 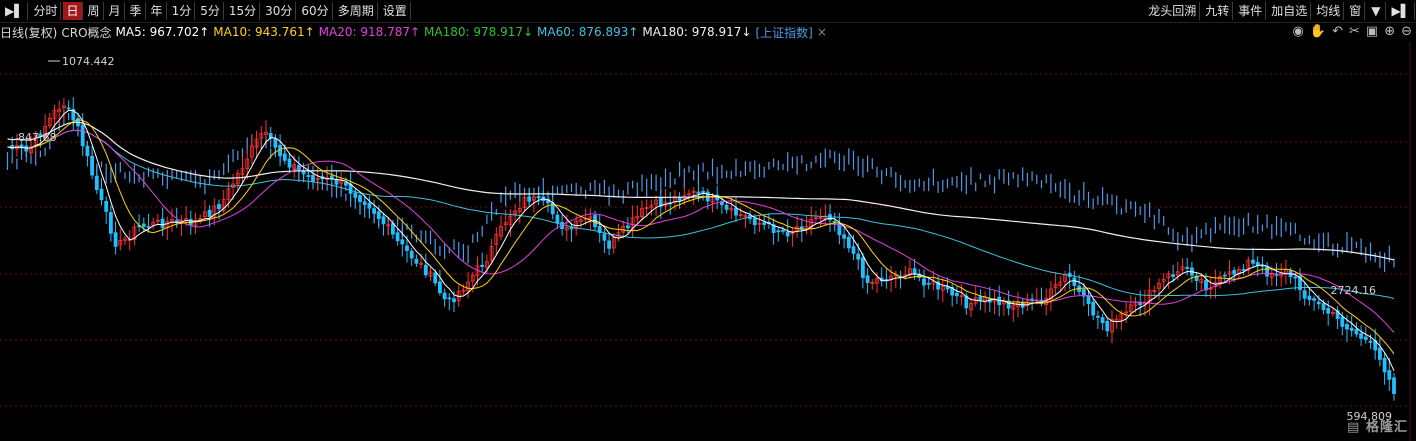 I want to click on watermark-logo: ▤ 格隆汇, so click(x=1377, y=427).